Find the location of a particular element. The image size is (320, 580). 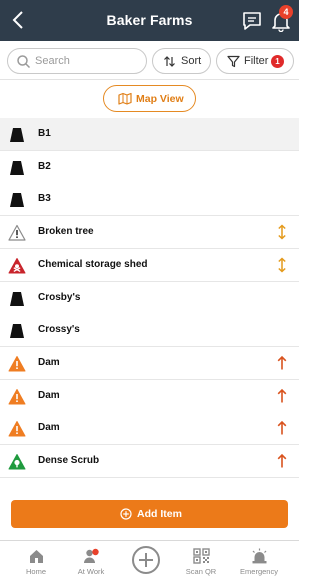

nav-scan-qr-label: Scan QR is located at coordinates (201, 571).